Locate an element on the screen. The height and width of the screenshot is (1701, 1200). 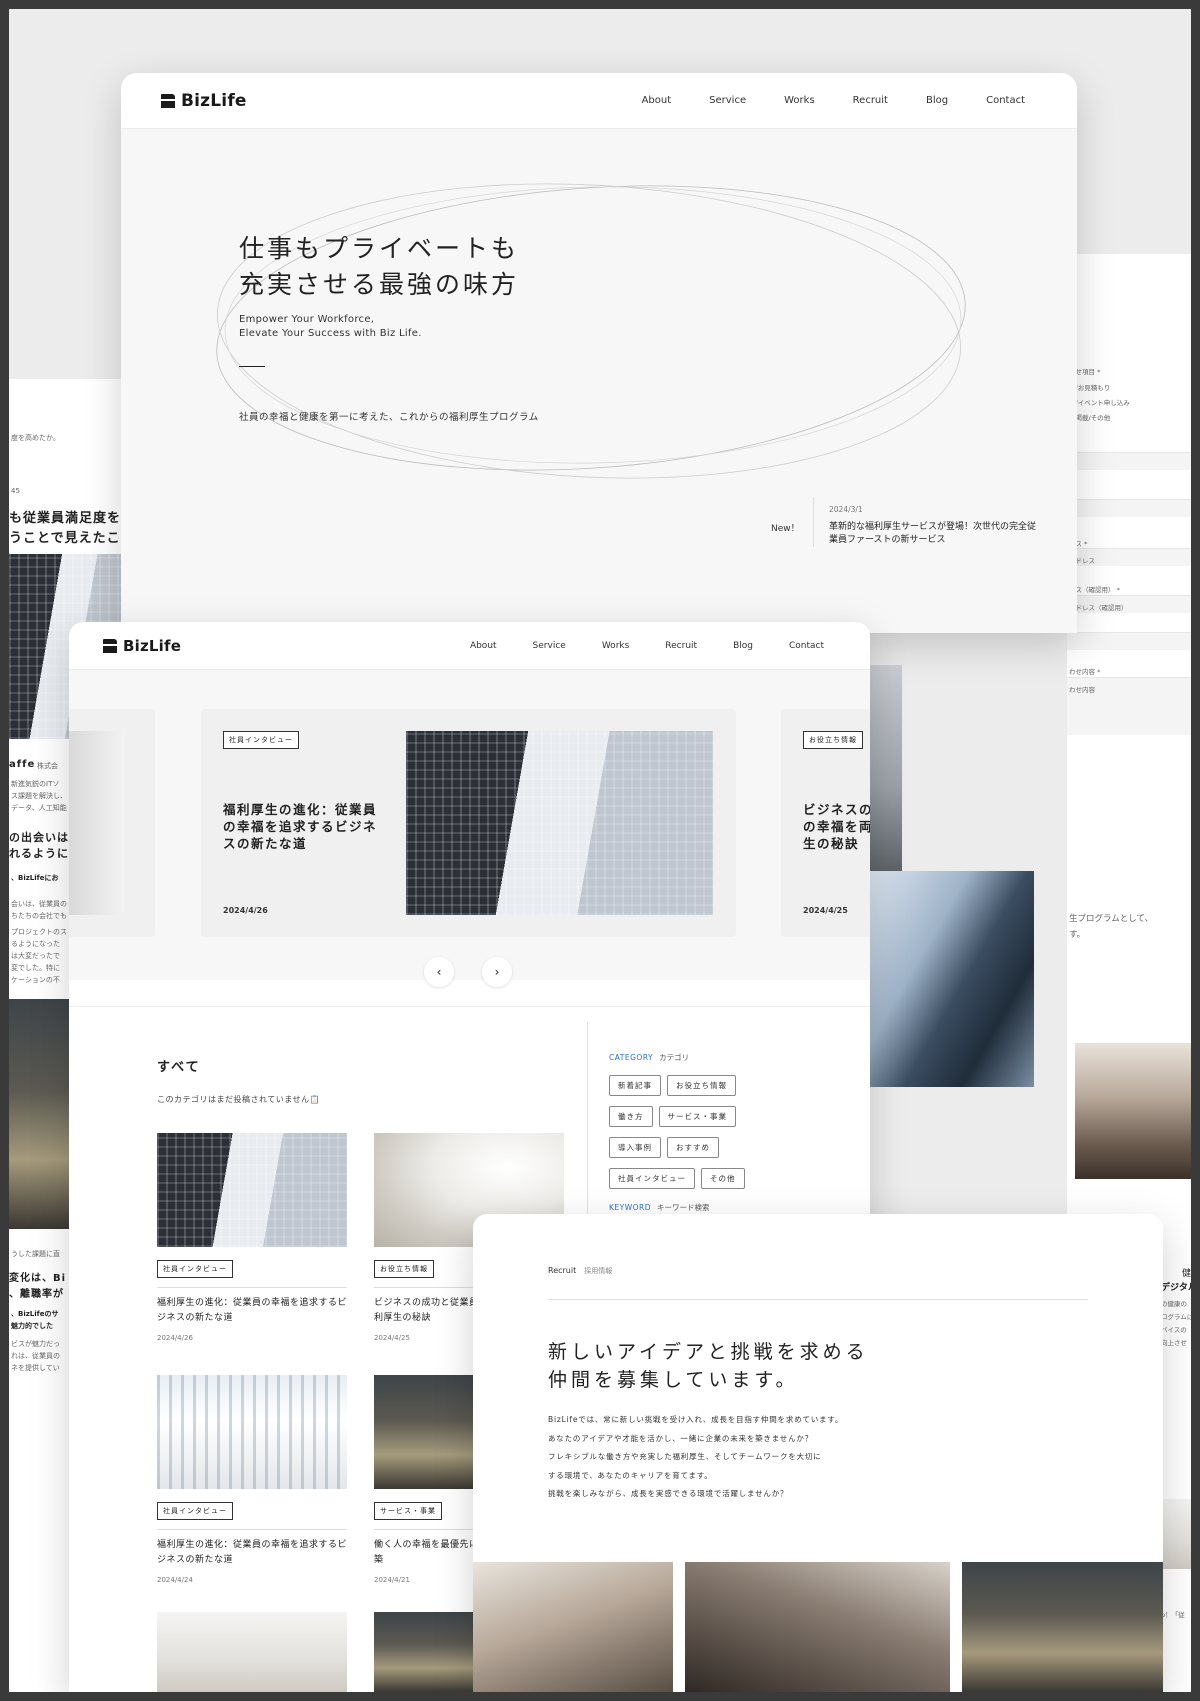
recruit-label-en: Recruit is located at coordinates (562, 1270).